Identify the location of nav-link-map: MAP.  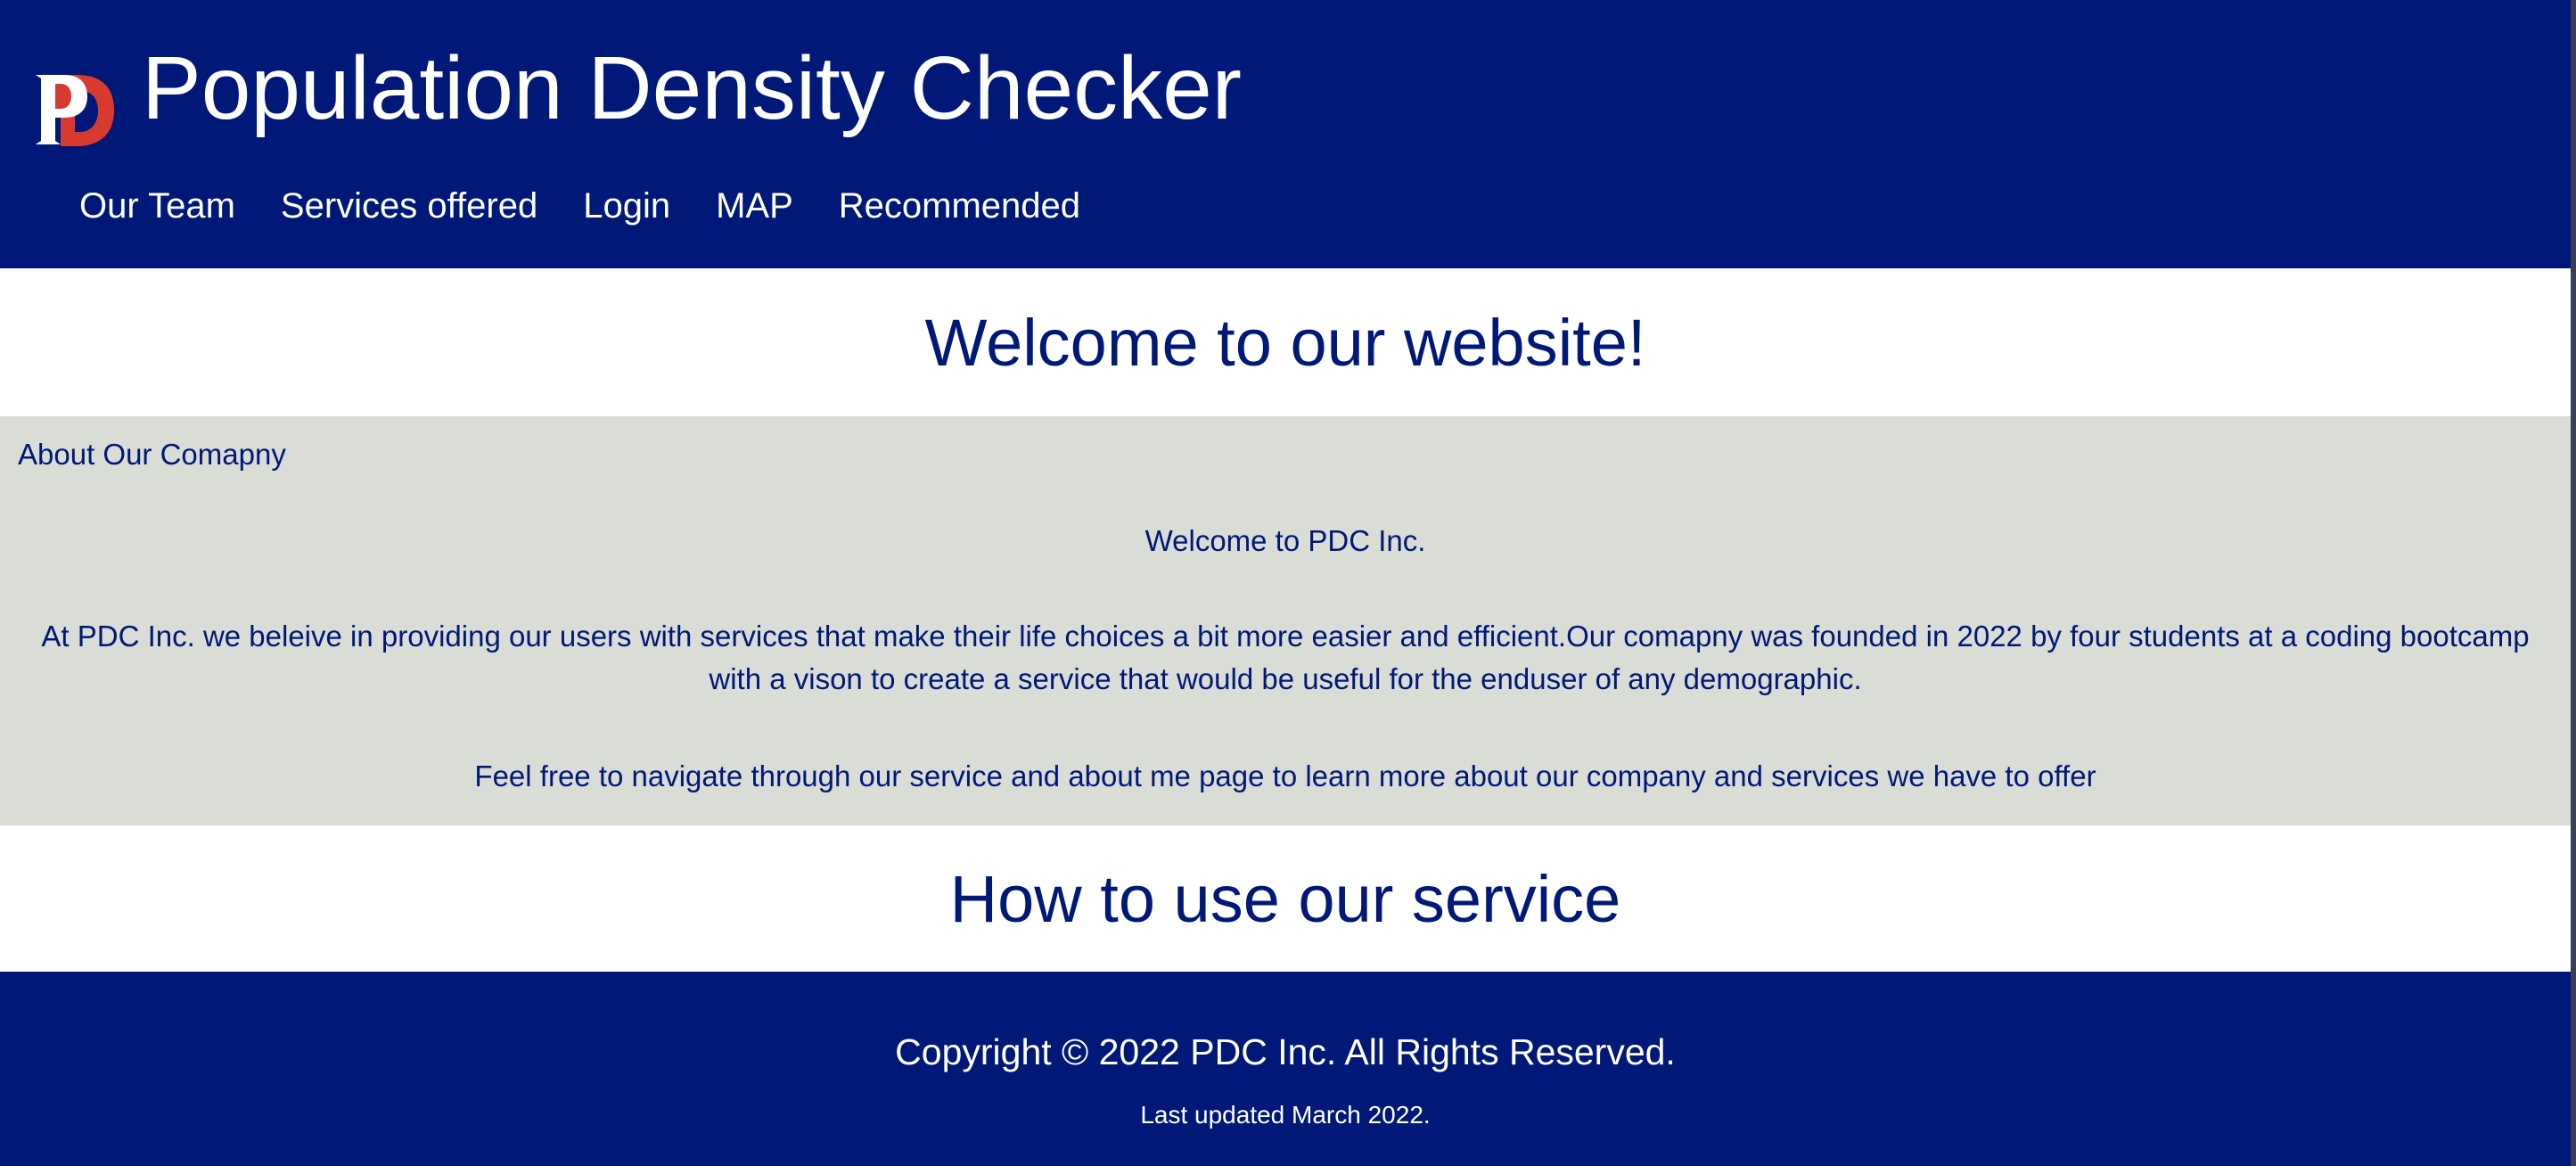
(754, 206).